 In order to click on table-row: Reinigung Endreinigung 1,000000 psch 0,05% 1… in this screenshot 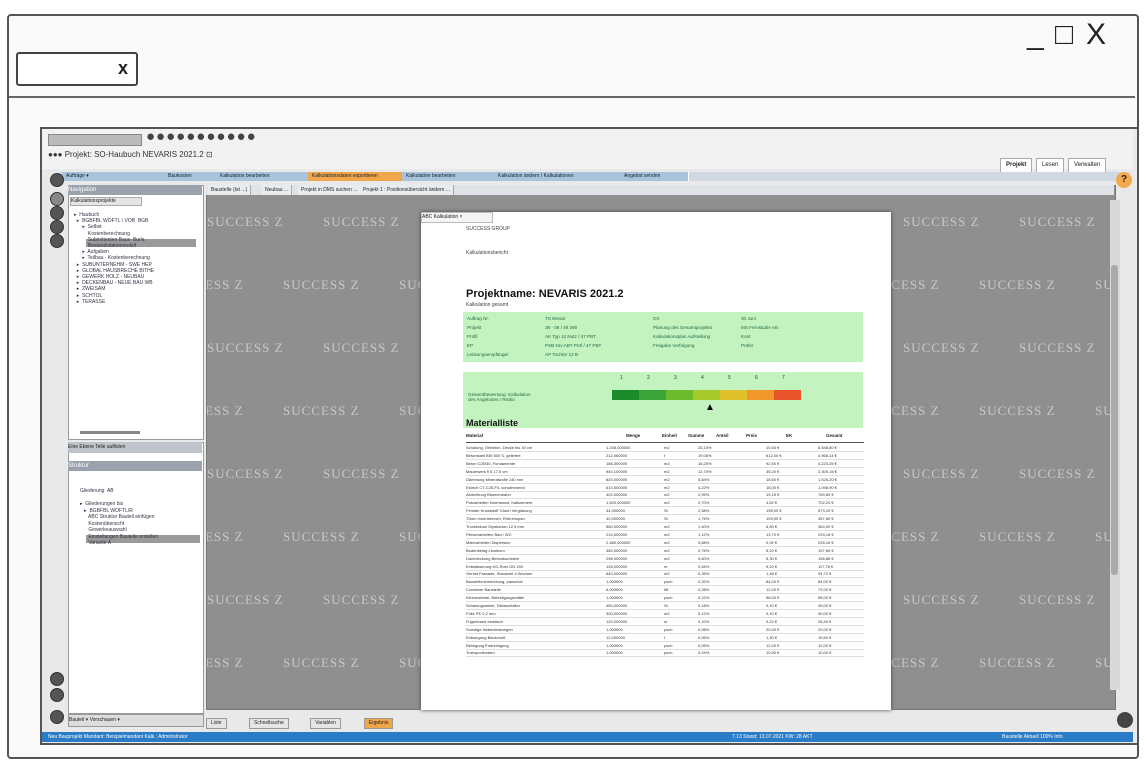, I will do `click(665, 646)`.